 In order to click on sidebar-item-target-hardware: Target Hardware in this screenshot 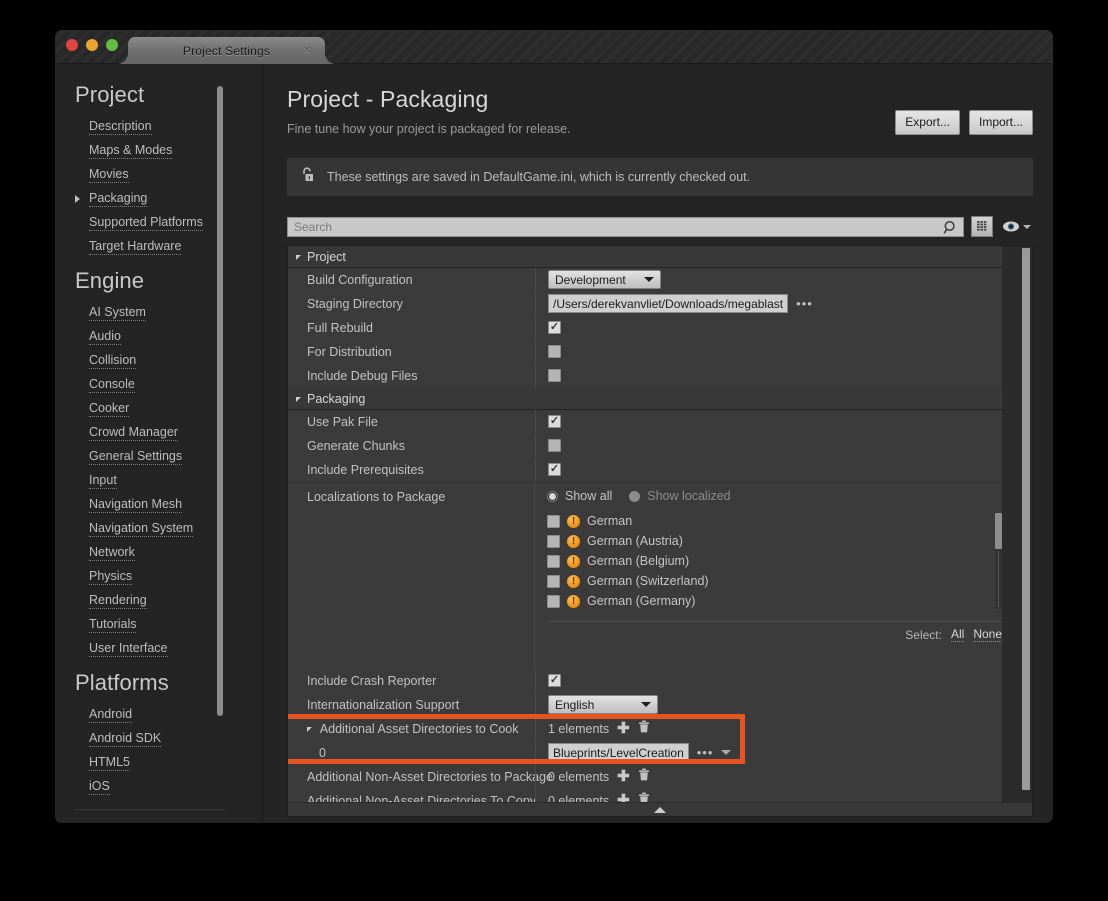, I will do `click(168, 246)`.